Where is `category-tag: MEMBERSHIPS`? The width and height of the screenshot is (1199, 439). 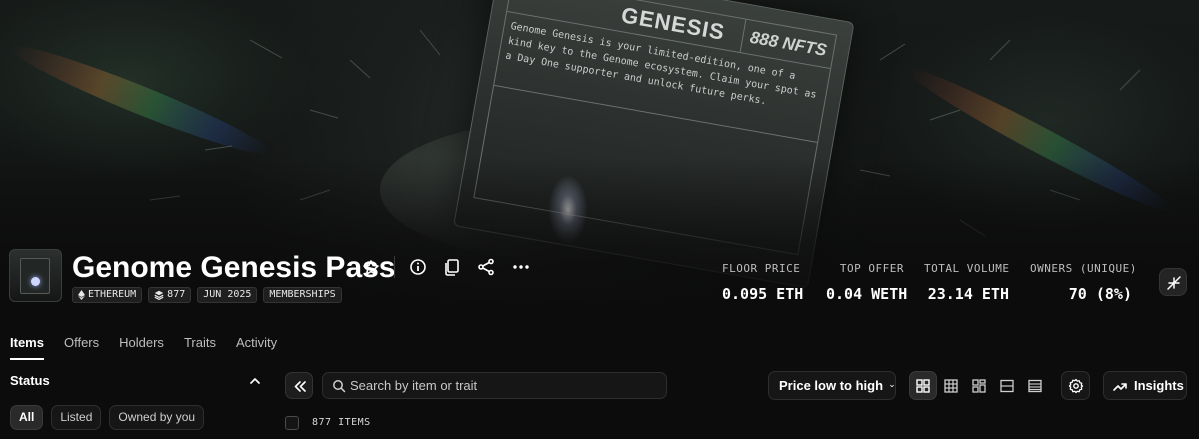 category-tag: MEMBERSHIPS is located at coordinates (302, 295).